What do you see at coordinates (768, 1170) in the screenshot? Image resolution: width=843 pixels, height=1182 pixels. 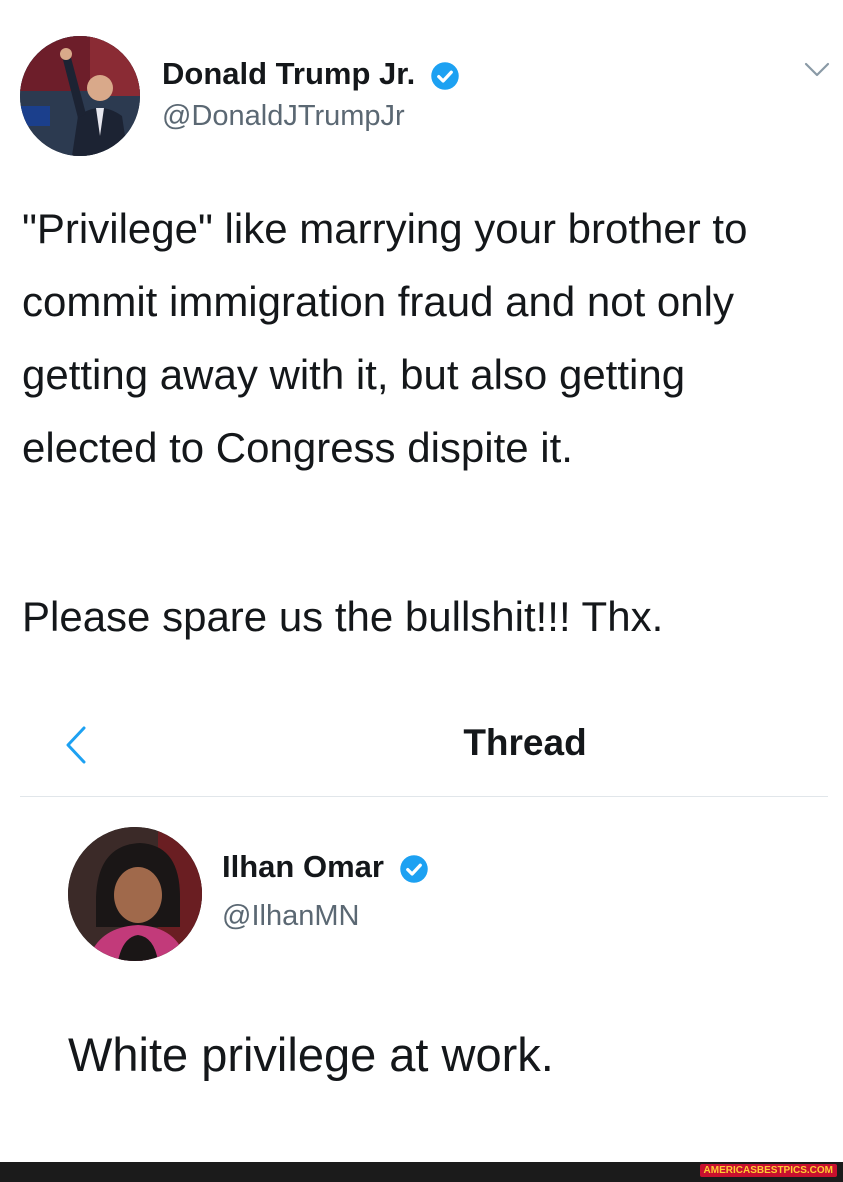 I see `watermark: AMERICASBESTPICS.COM` at bounding box center [768, 1170].